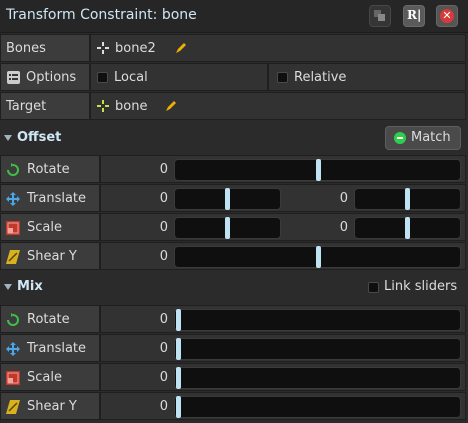 This screenshot has height=423, width=468. I want to click on local-label: Local, so click(131, 77).